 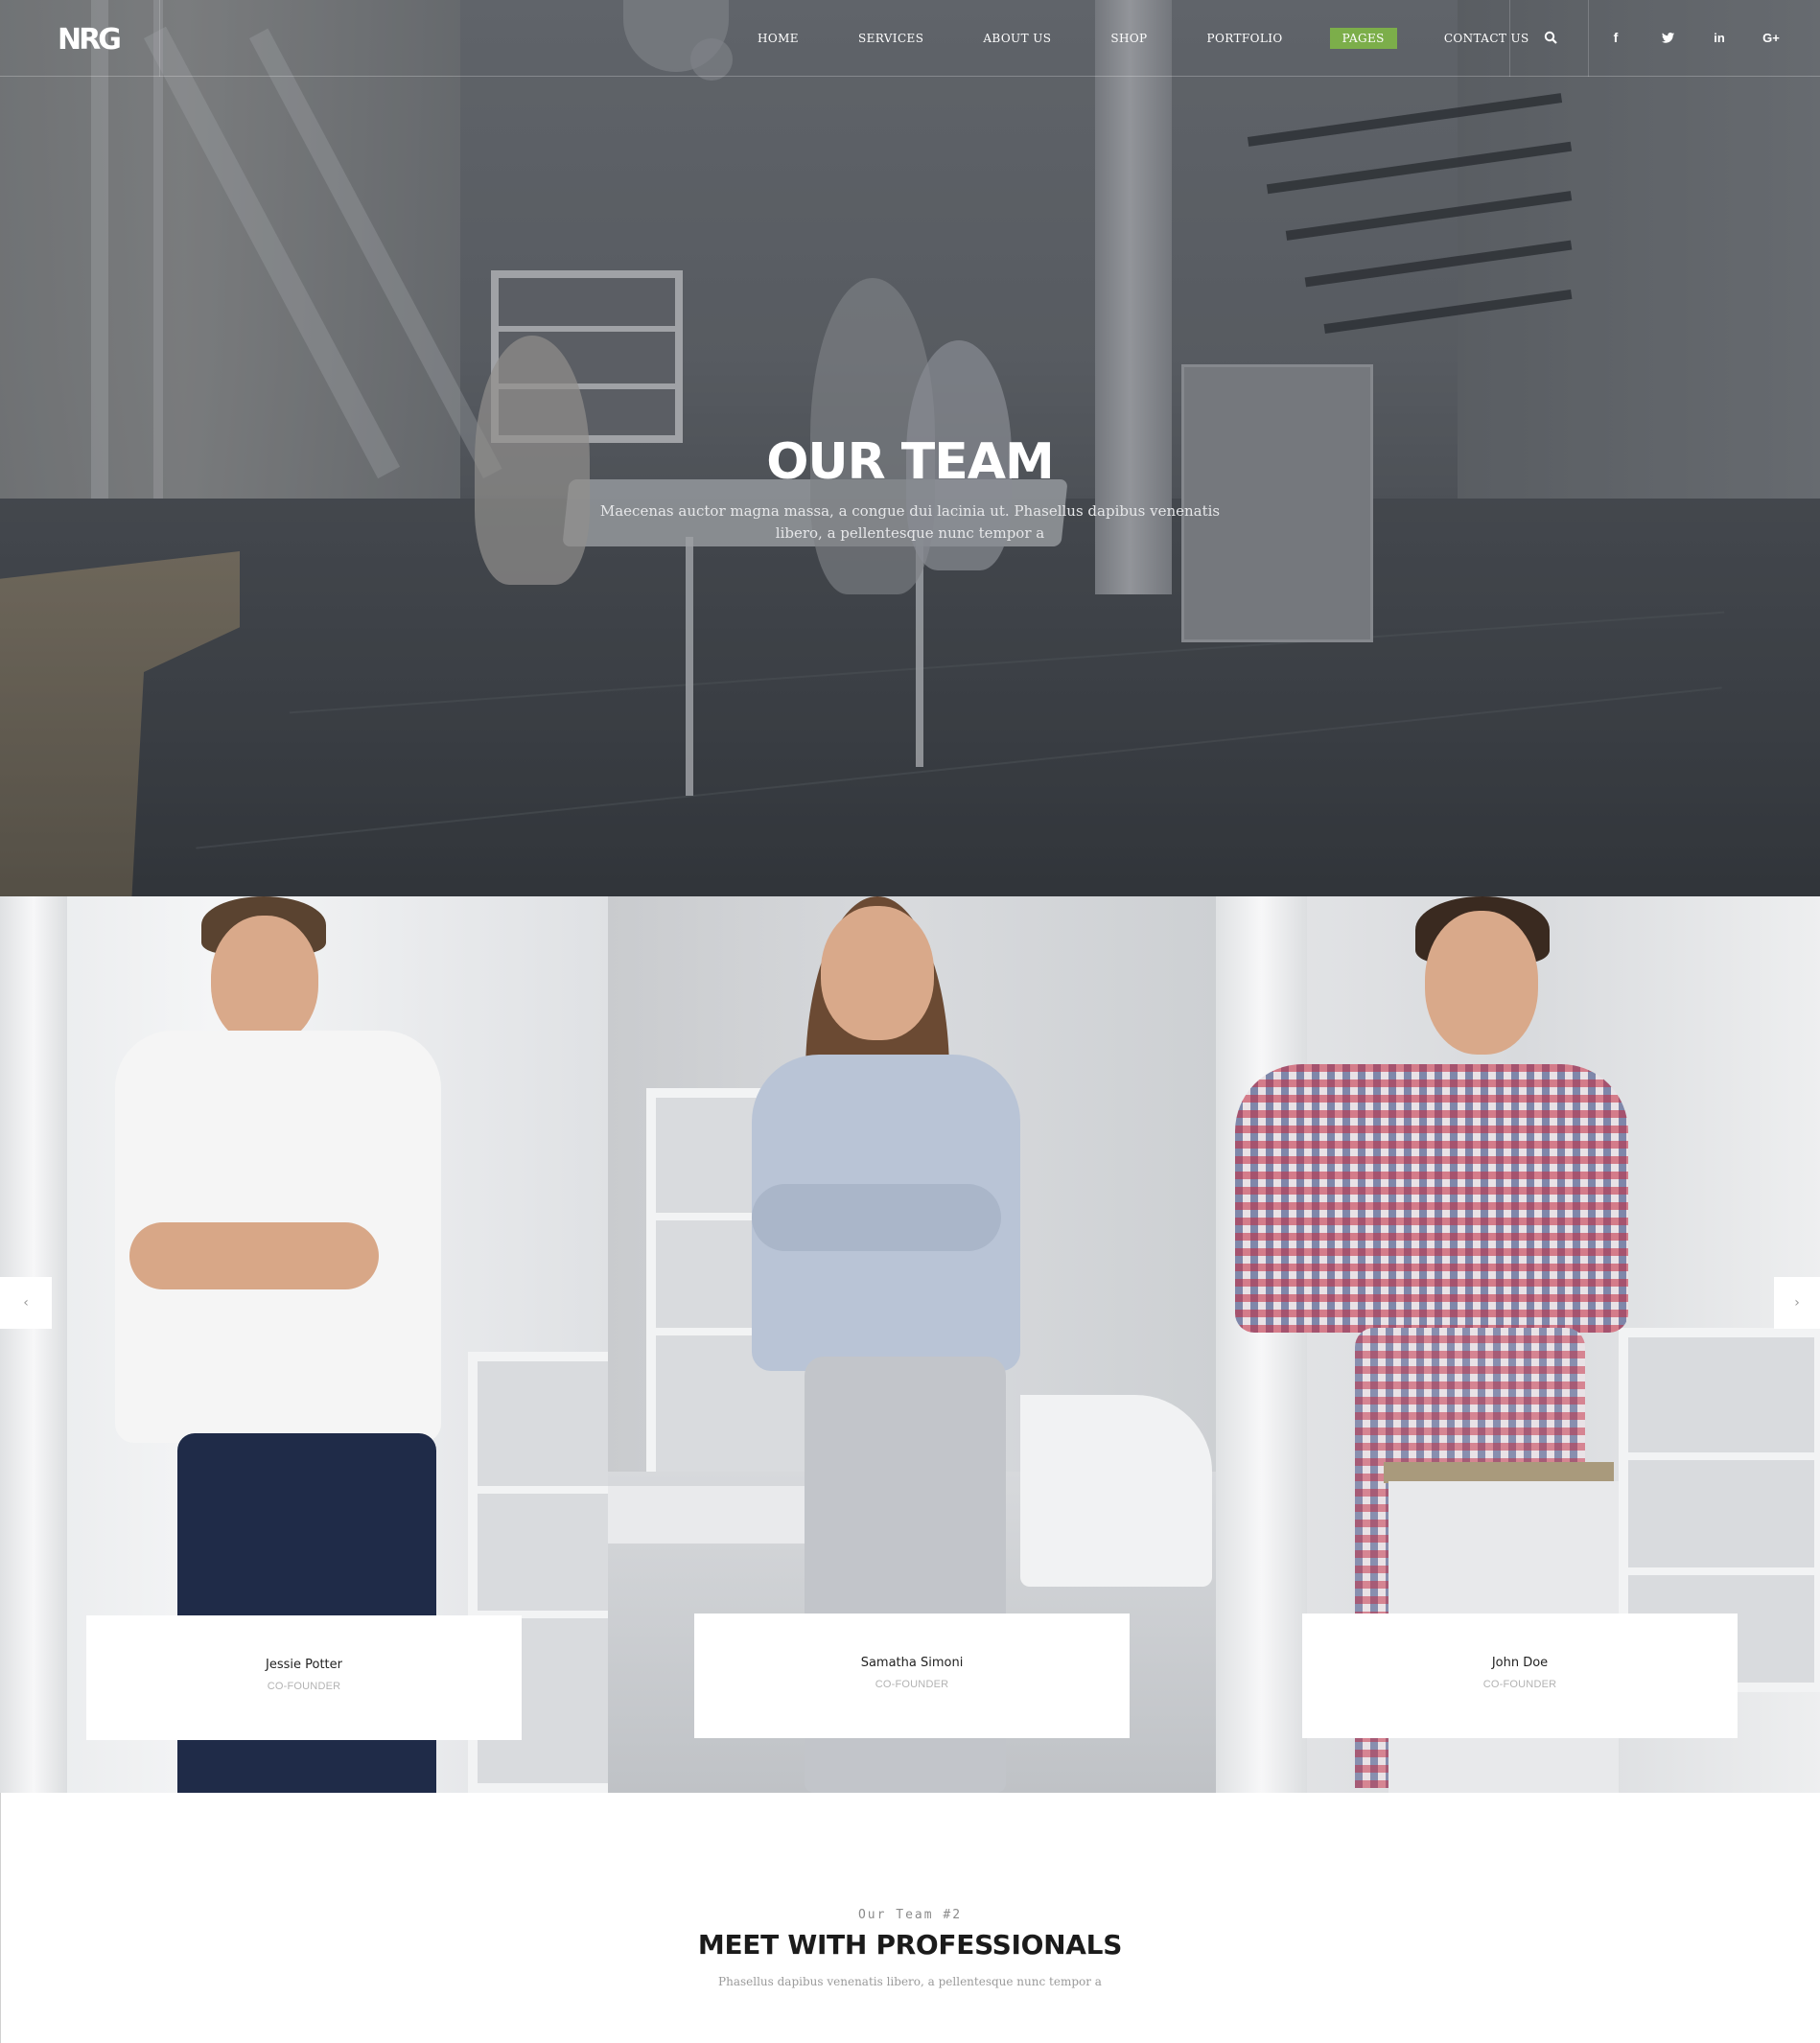 I want to click on search-icon, so click(x=1550, y=38).